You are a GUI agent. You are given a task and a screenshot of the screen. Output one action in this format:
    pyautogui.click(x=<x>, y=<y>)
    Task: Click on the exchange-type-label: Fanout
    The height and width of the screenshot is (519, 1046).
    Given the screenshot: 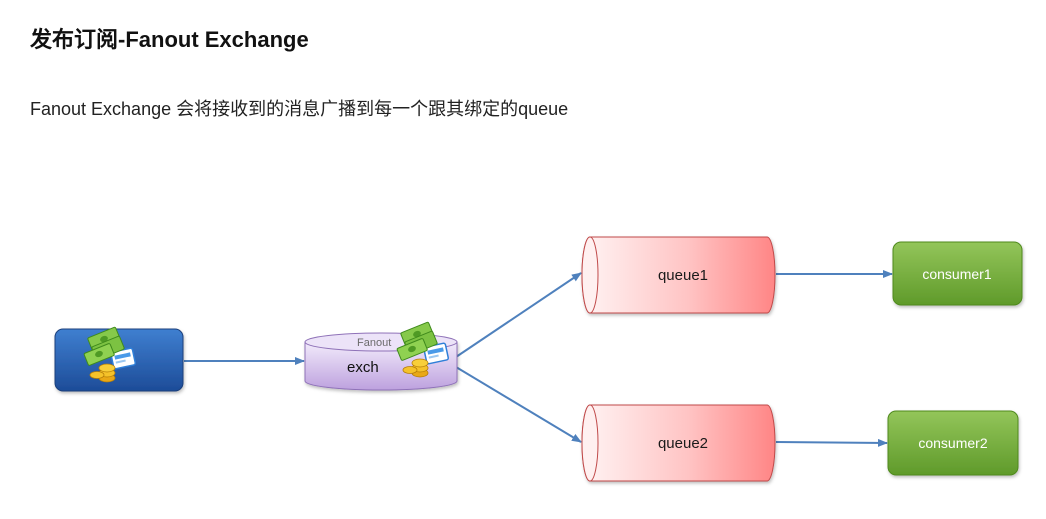 What is the action you would take?
    pyautogui.click(x=374, y=343)
    